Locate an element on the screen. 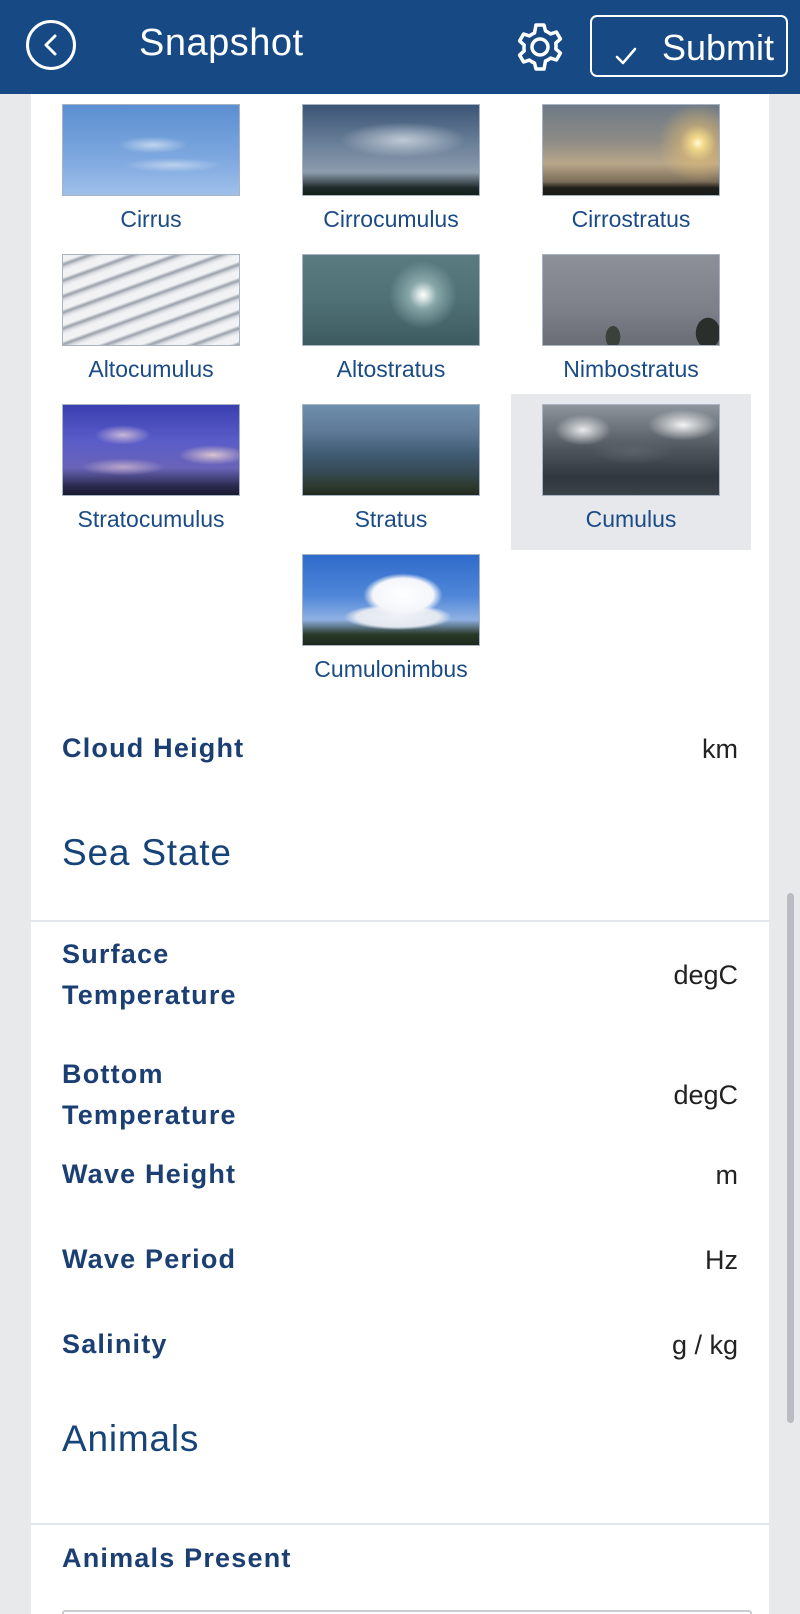 The image size is (800, 1614). animals-heading: Animals is located at coordinates (131, 1438).